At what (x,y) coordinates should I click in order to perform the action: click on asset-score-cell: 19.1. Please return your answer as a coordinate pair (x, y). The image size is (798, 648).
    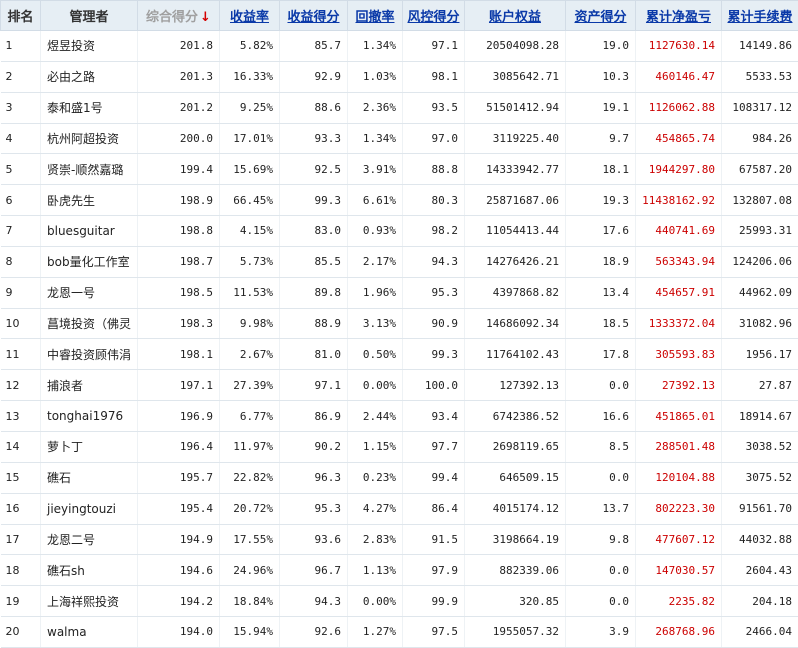
    Looking at the image, I should click on (601, 107).